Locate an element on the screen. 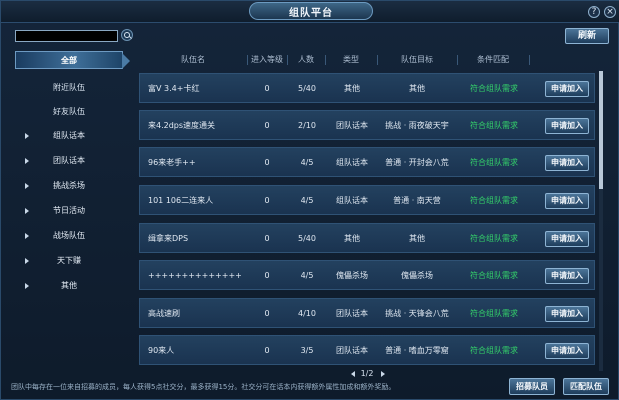 The width and height of the screenshot is (619, 400). table-row: 高战速刷 0 4/10 团队话本 挑战 · 天锋会八荒 符合组队需求 申请加入 is located at coordinates (367, 313).